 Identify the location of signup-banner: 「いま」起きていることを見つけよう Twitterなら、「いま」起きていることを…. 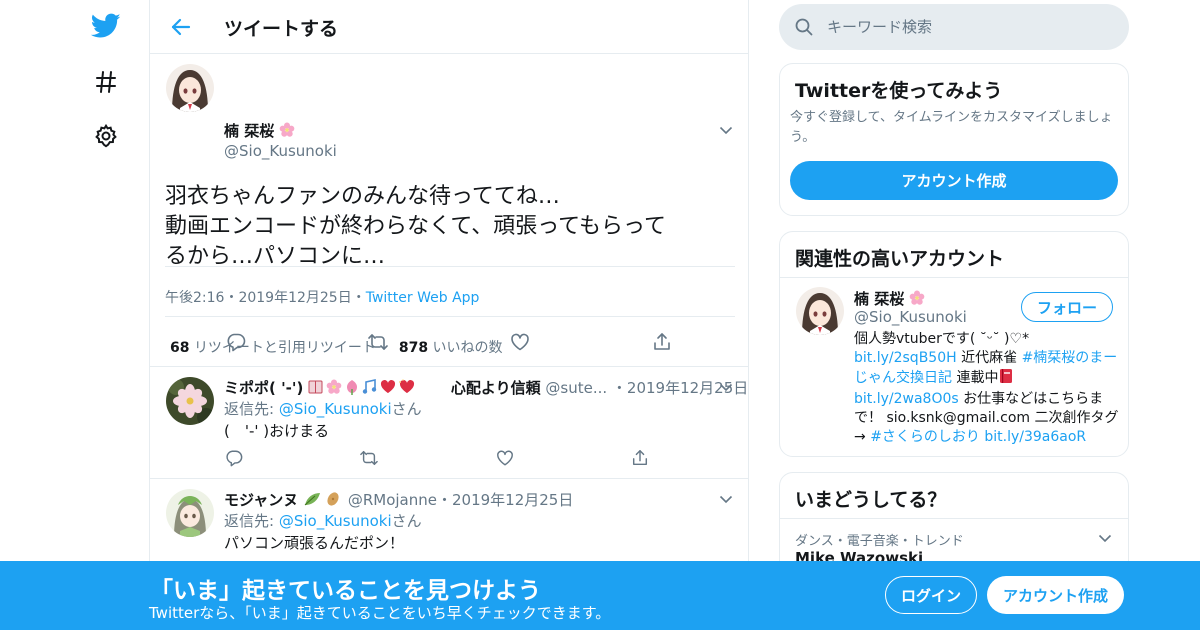
(600, 595).